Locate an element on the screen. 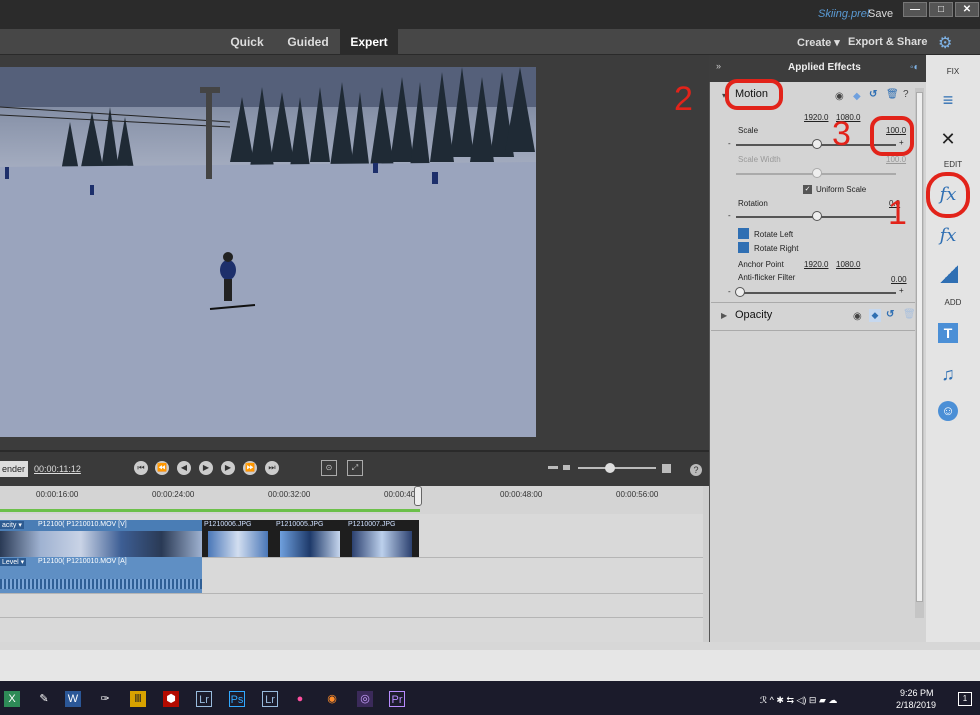  fast-forward-icon: ⏩ is located at coordinates (250, 468).